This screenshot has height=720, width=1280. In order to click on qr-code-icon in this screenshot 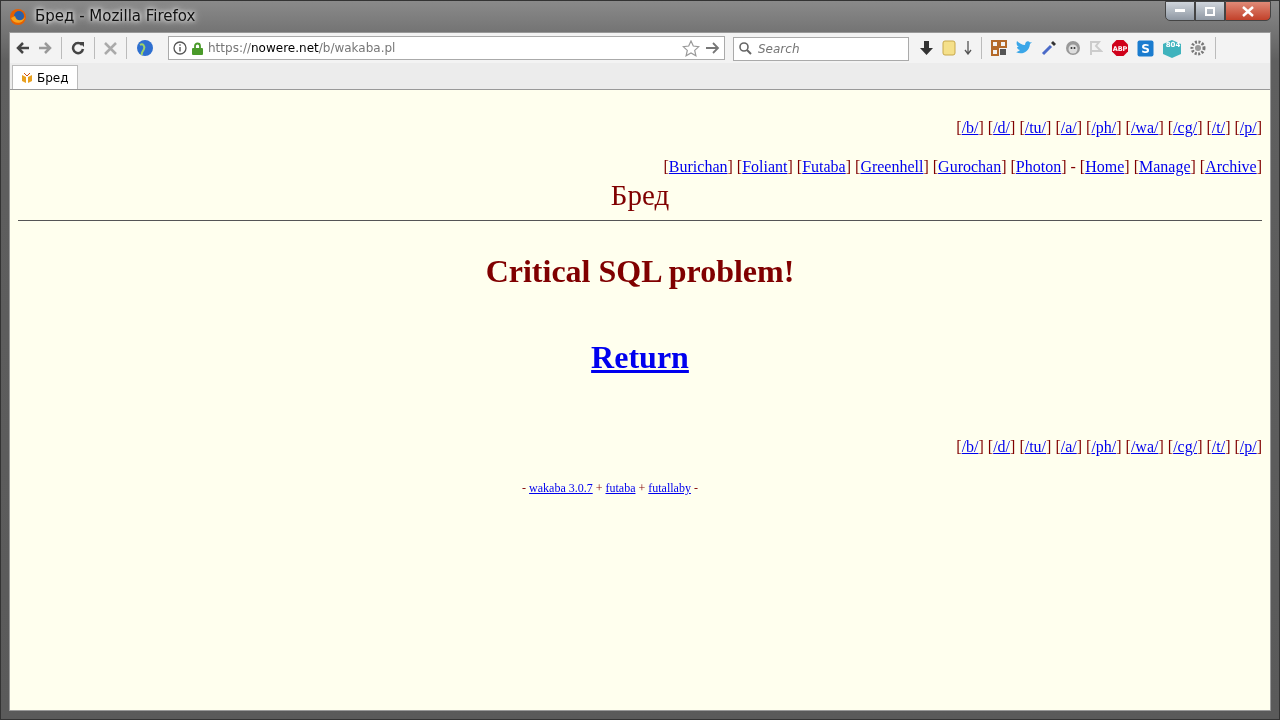, I will do `click(999, 48)`.